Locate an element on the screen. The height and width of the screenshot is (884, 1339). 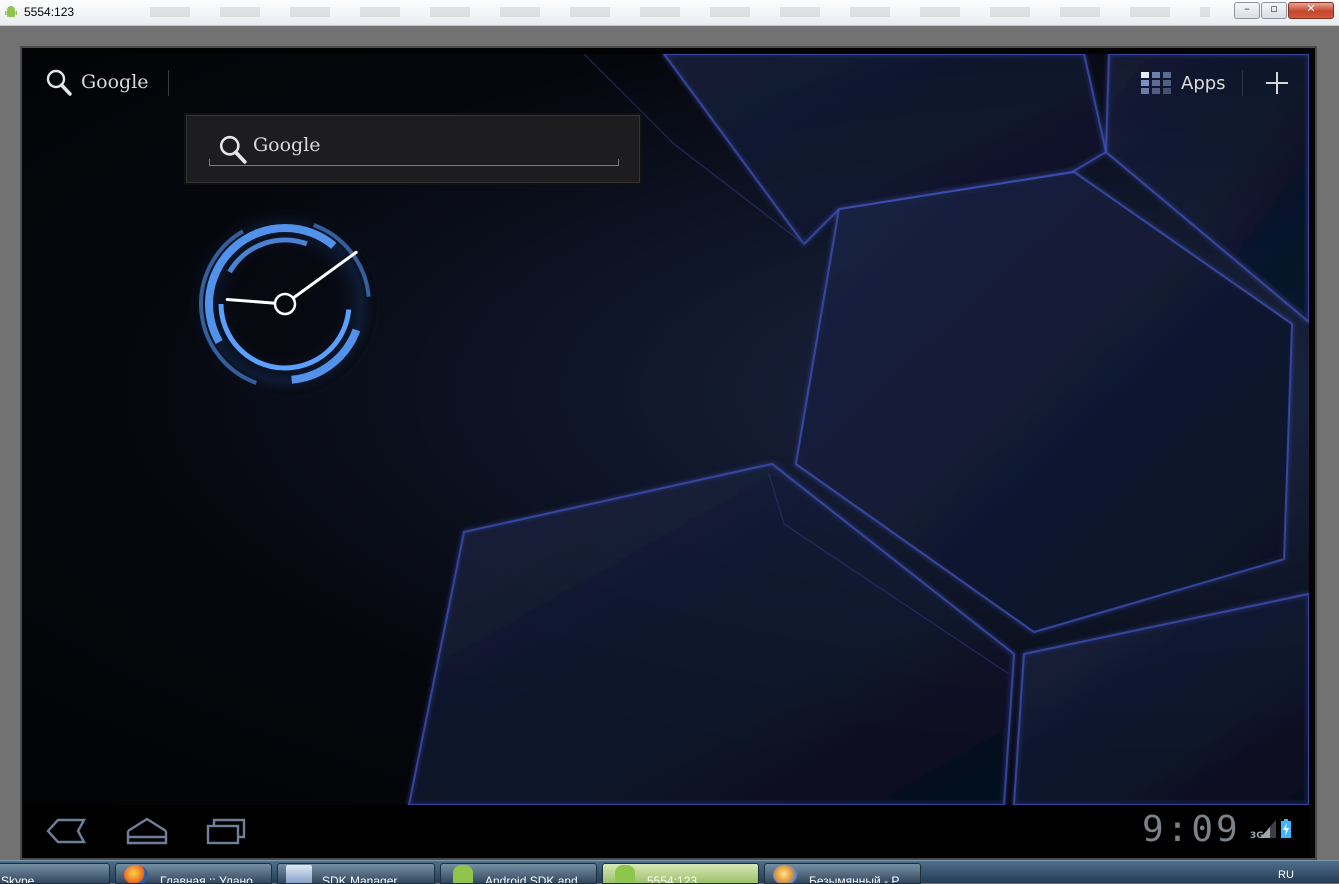
analog-clock-widget is located at coordinates (285, 304).